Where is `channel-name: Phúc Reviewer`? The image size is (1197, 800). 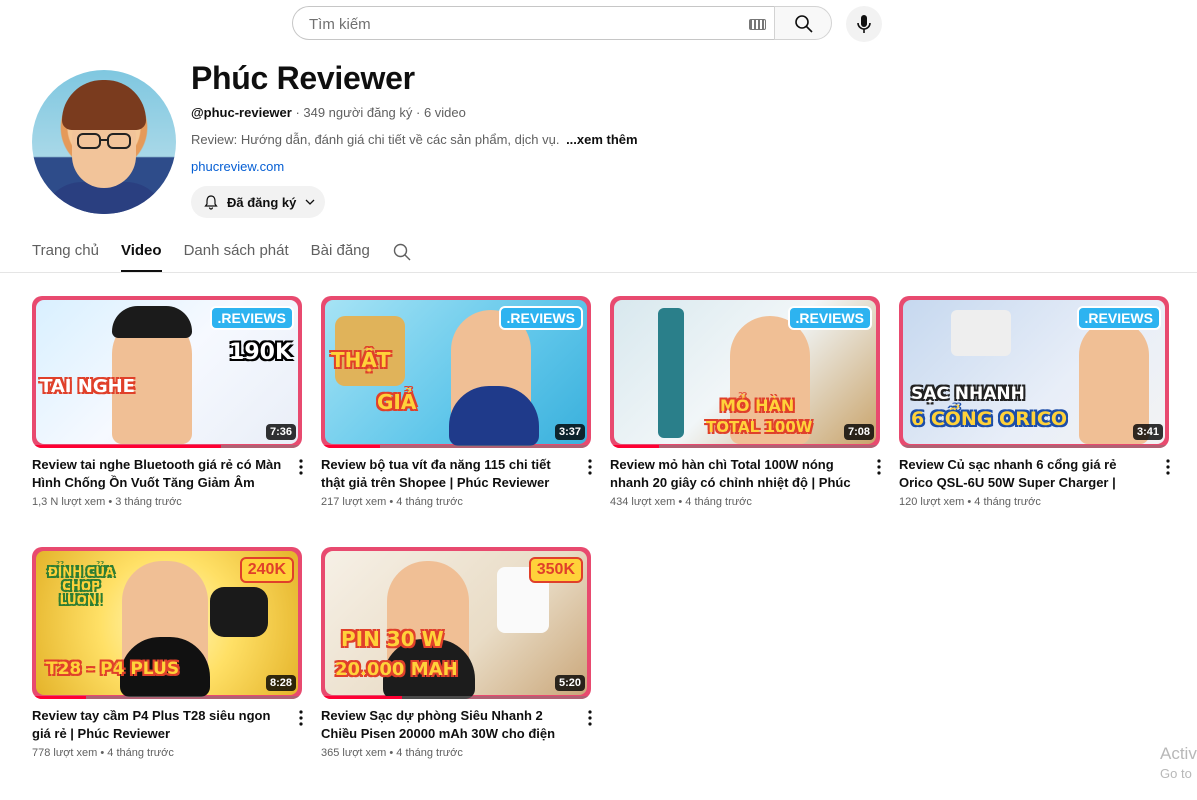 channel-name: Phúc Reviewer is located at coordinates (303, 78).